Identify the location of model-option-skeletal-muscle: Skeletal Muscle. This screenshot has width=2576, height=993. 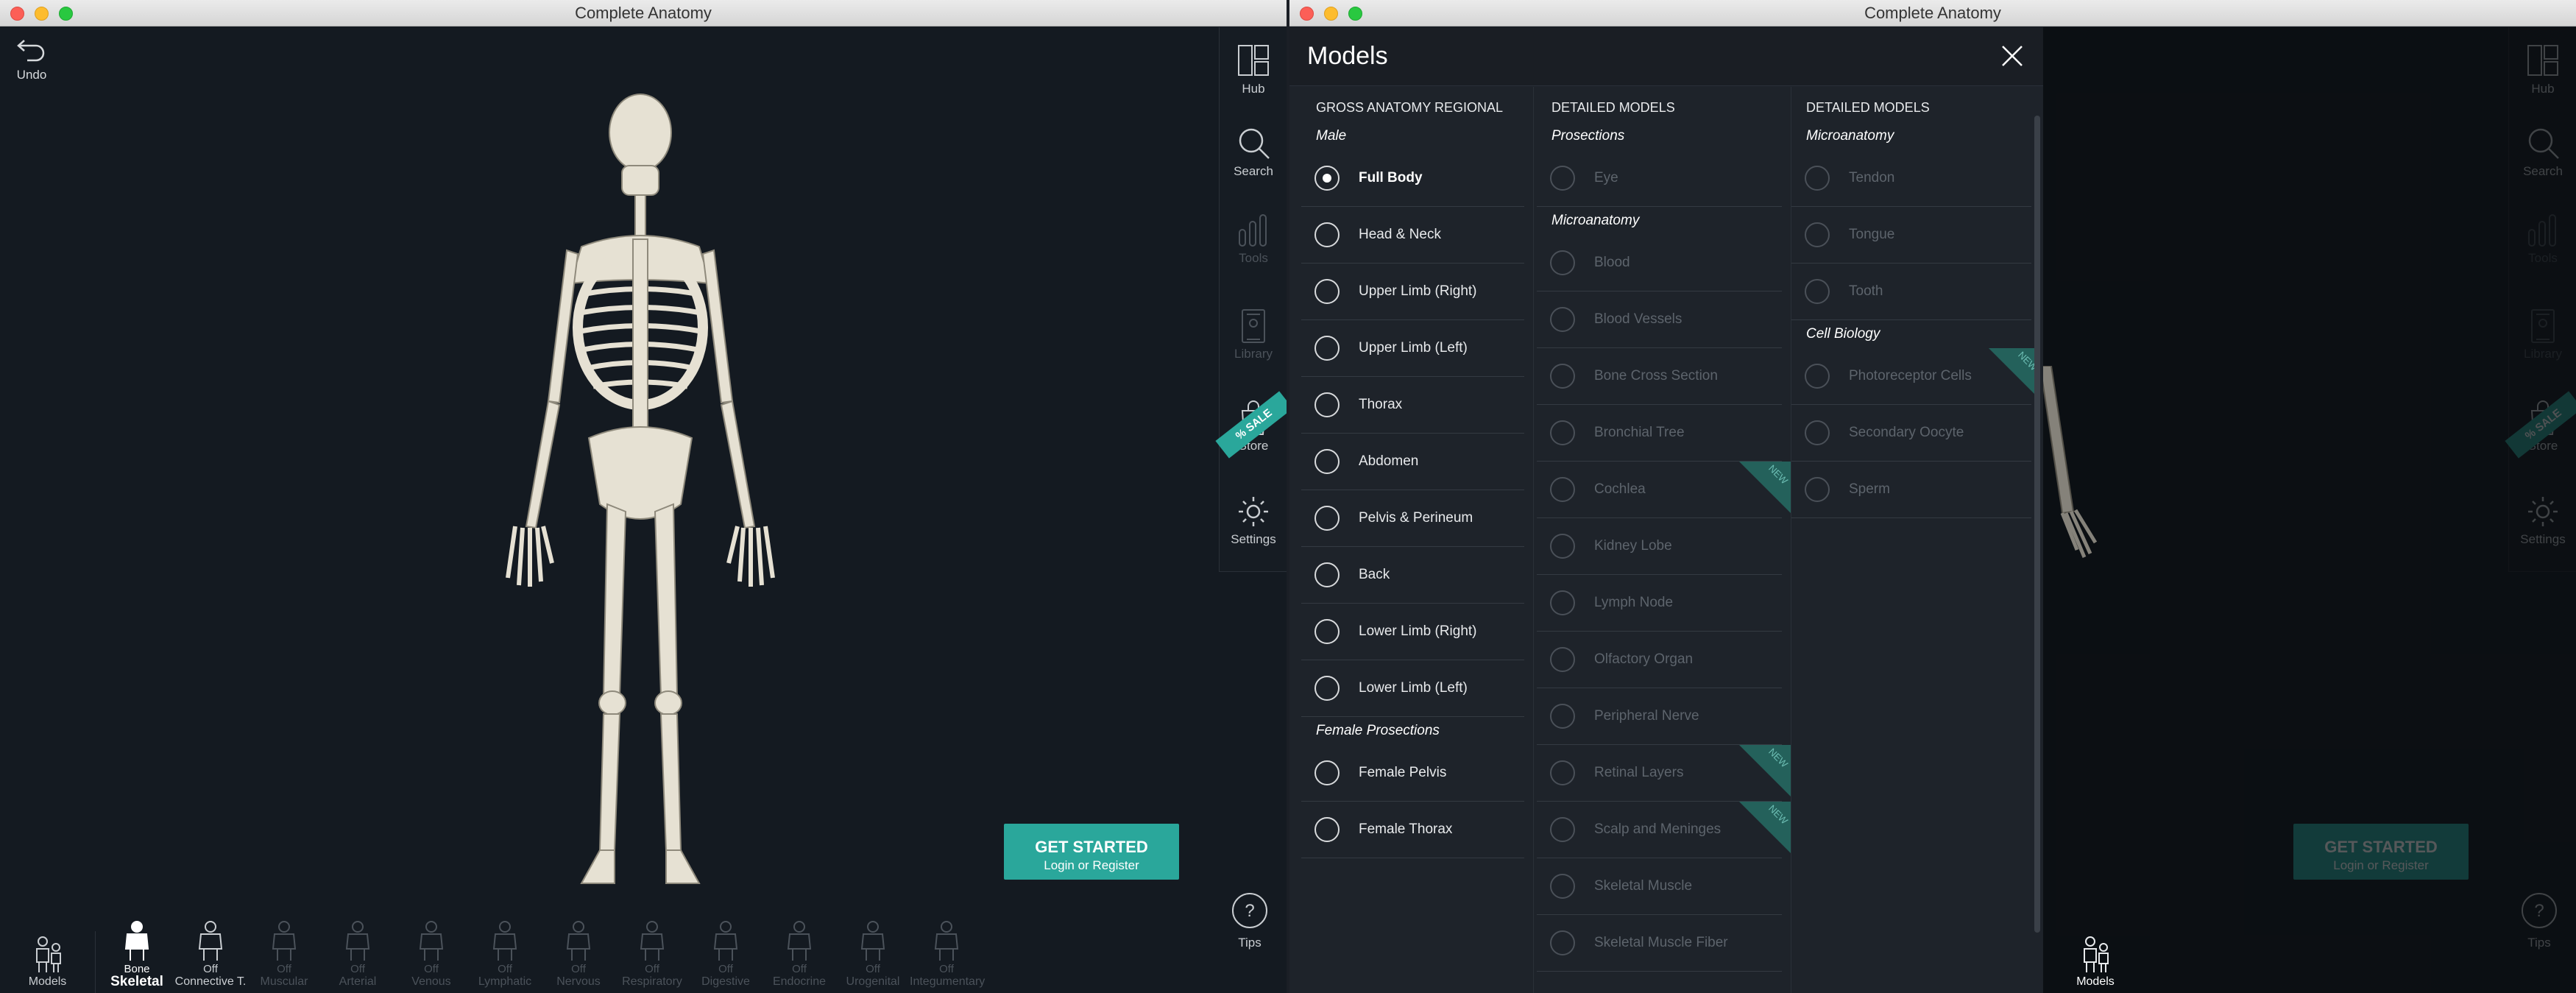
(1660, 886).